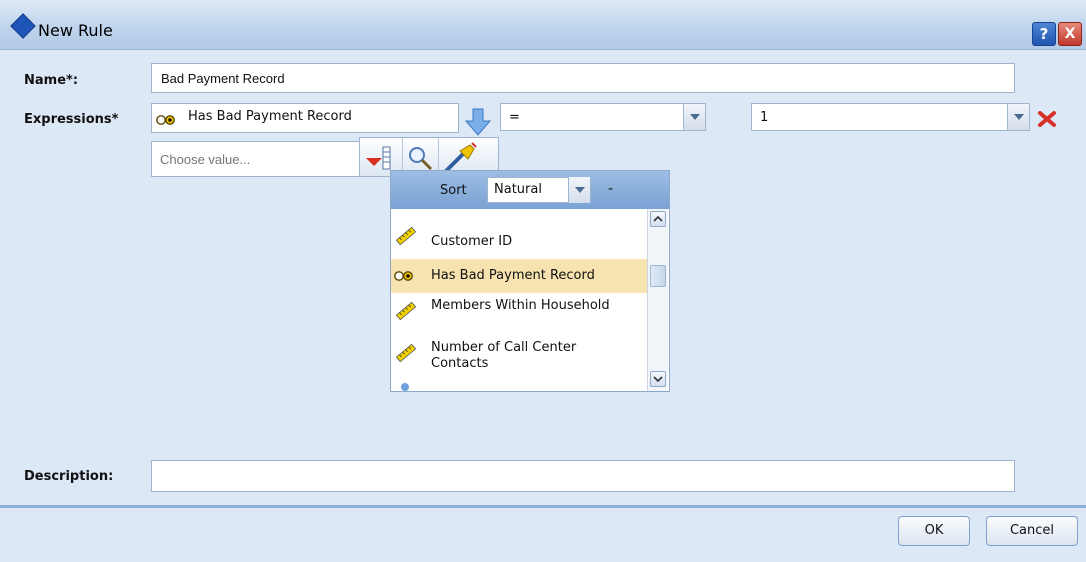 The image size is (1086, 562). What do you see at coordinates (1070, 34) in the screenshot?
I see `close-button: X` at bounding box center [1070, 34].